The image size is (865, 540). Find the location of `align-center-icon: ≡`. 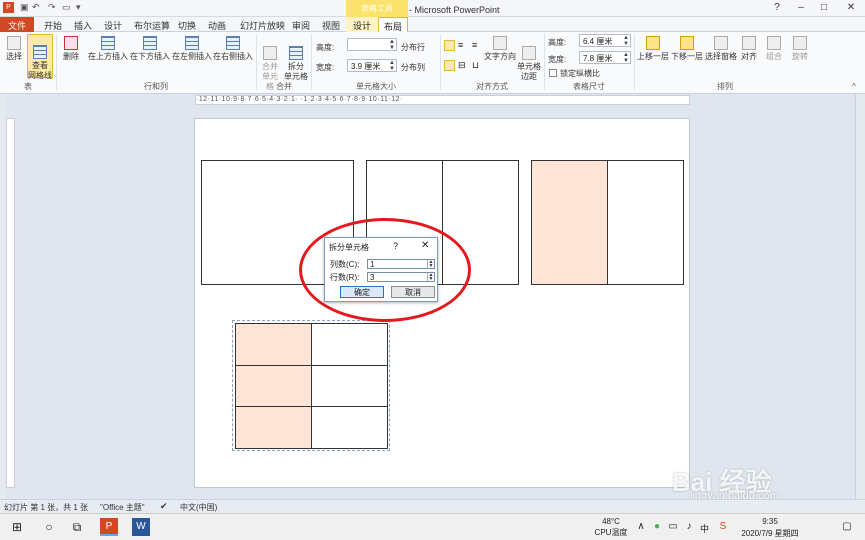

align-center-icon: ≡ is located at coordinates (460, 45).